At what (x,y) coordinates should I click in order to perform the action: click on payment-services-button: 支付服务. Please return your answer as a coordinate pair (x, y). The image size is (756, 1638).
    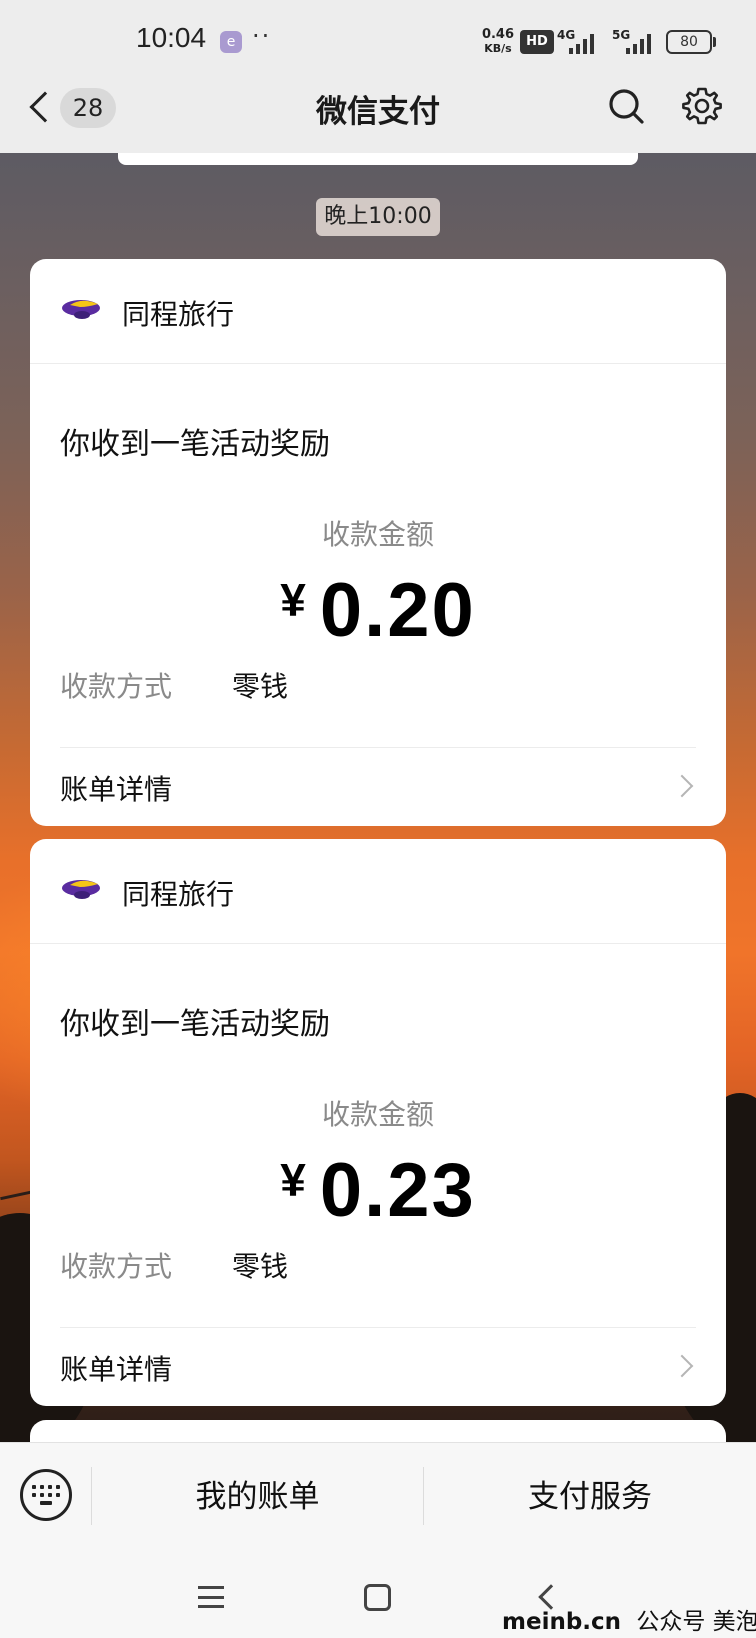
    Looking at the image, I should click on (590, 1493).